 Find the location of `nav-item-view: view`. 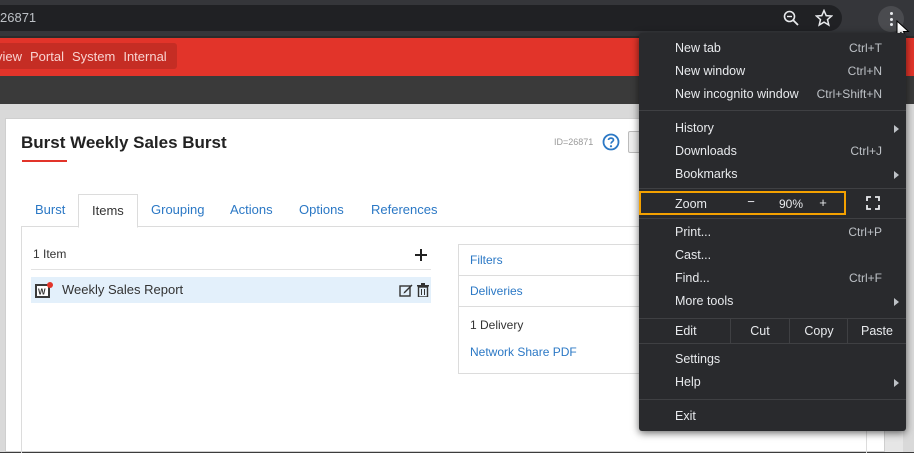

nav-item-view: view is located at coordinates (11, 56).